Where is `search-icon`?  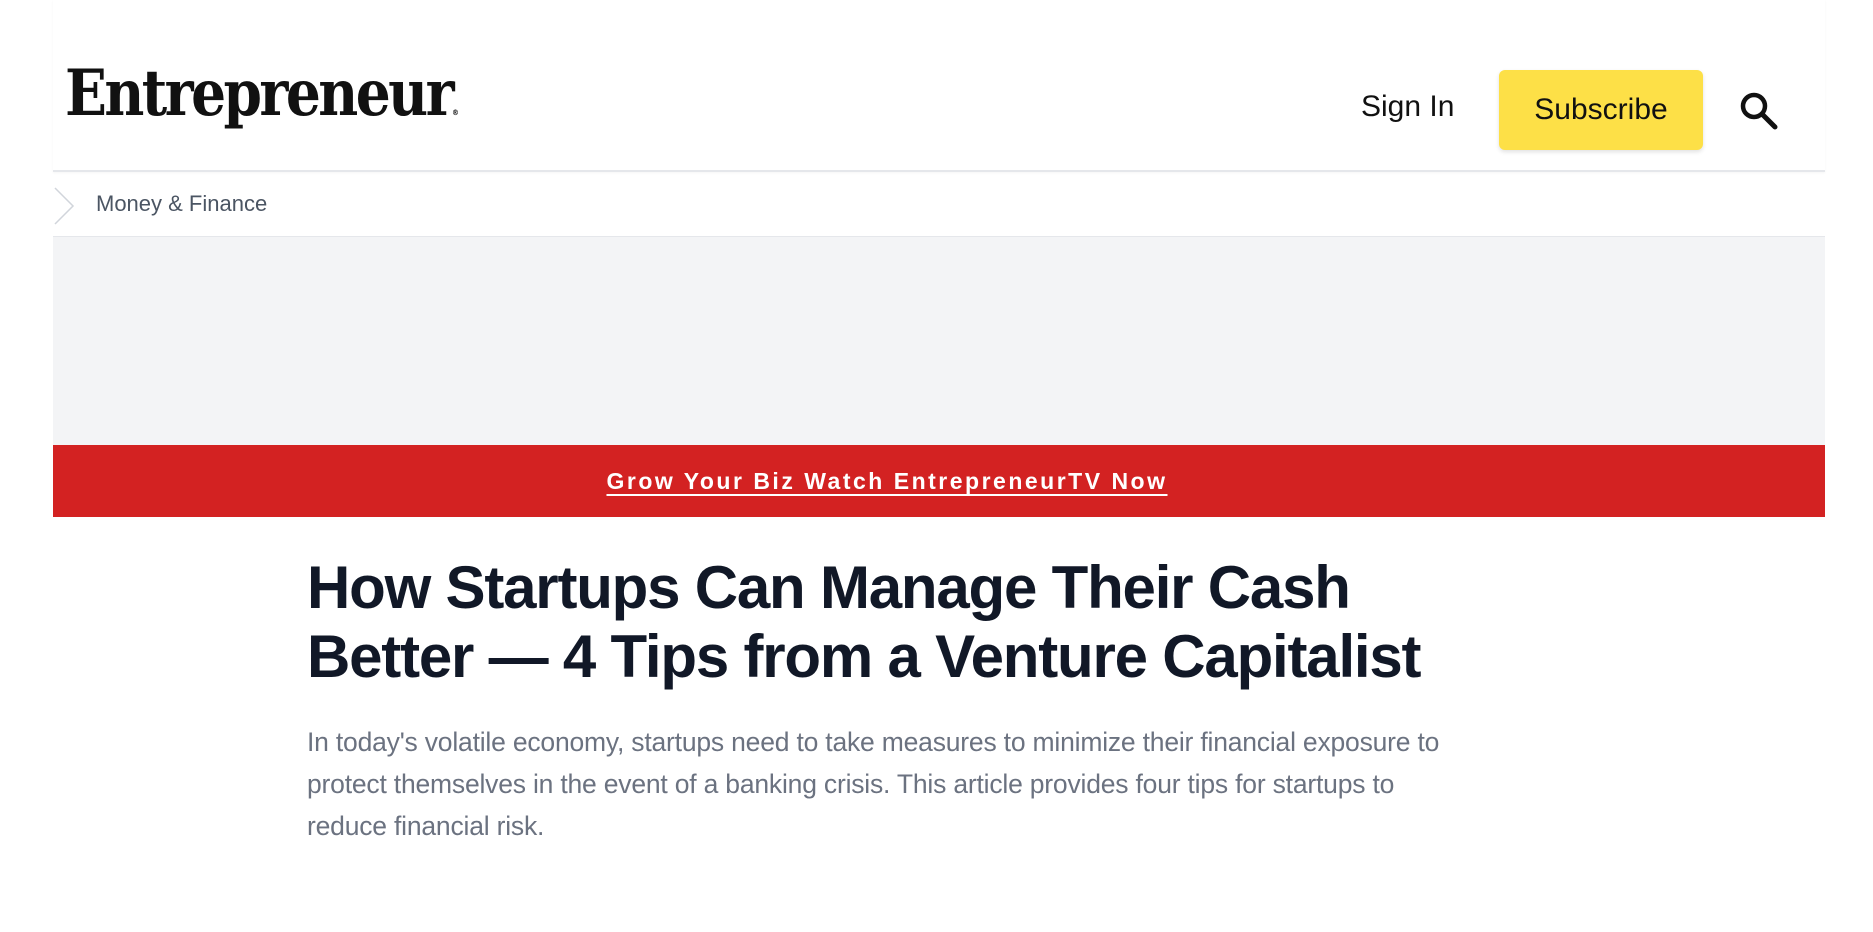 search-icon is located at coordinates (1759, 111).